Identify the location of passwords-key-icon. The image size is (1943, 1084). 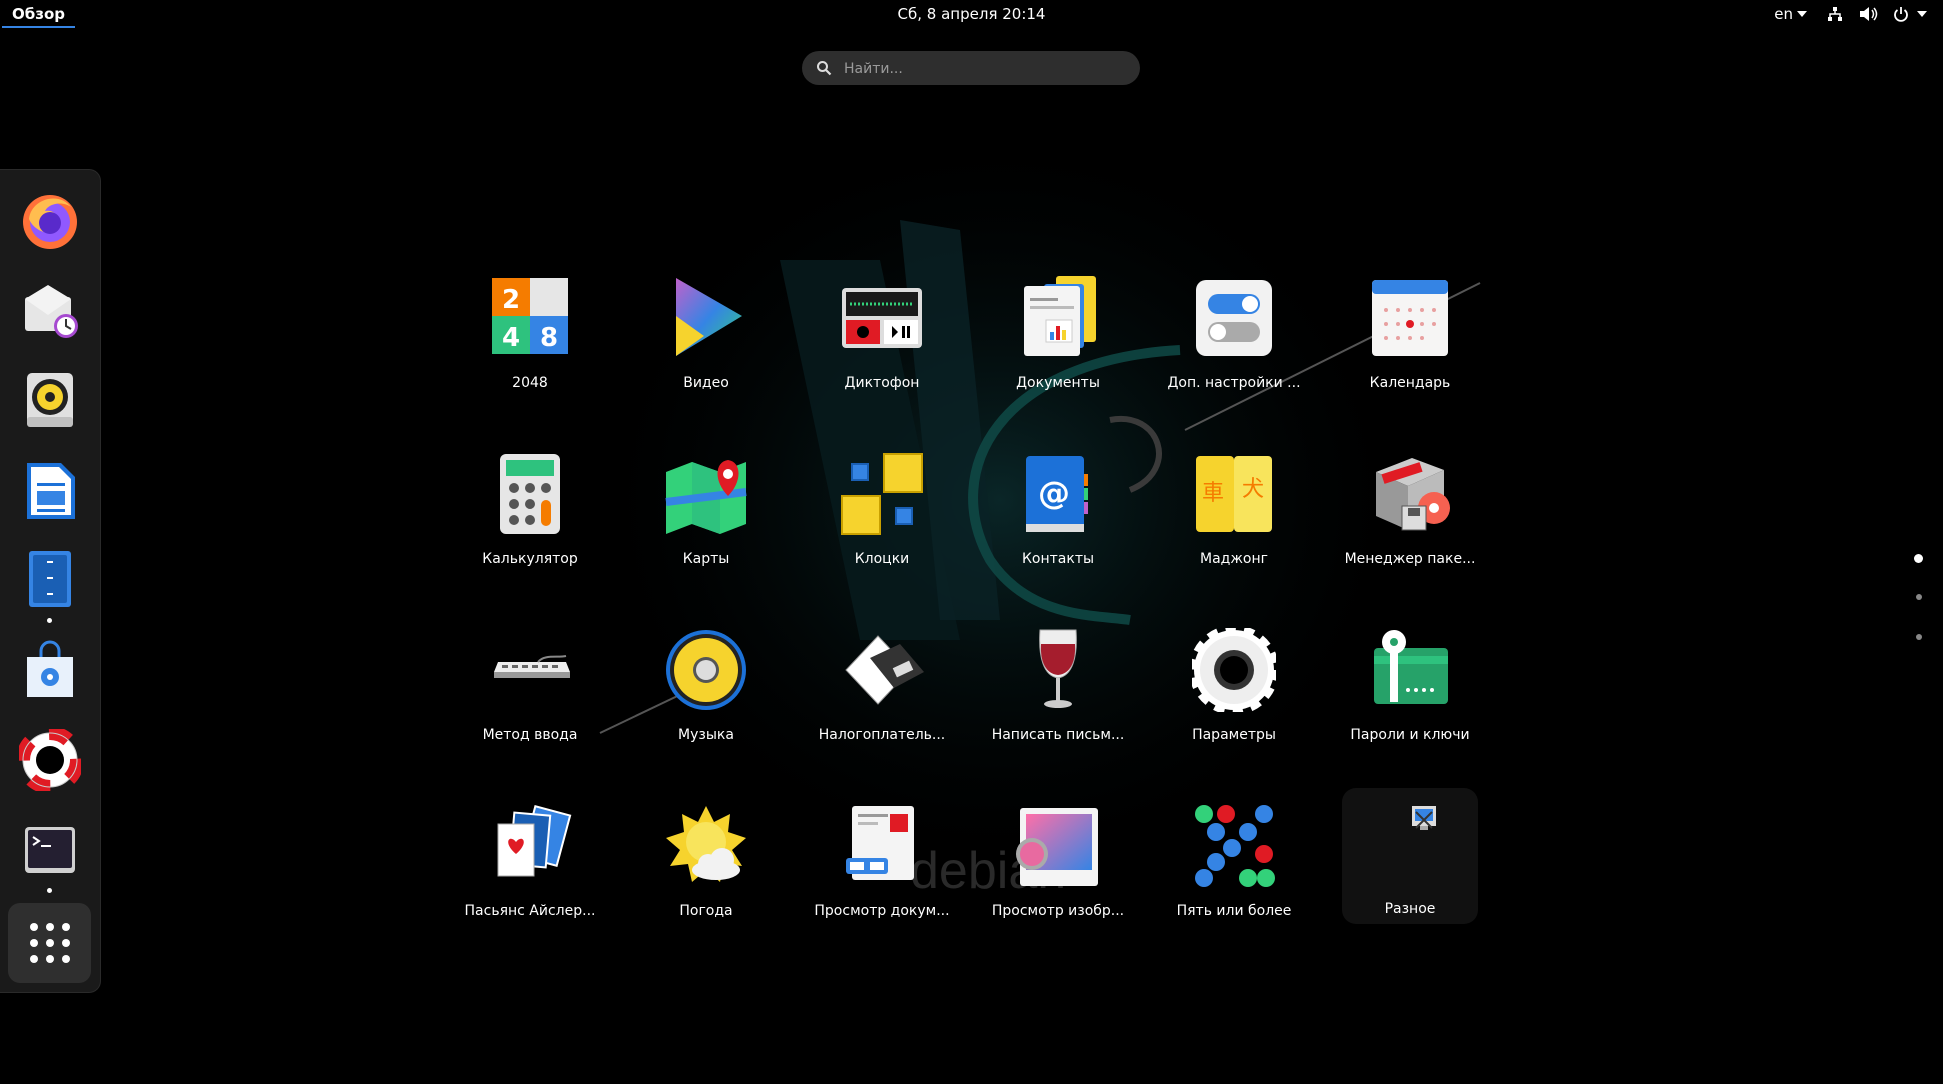
(1411, 667).